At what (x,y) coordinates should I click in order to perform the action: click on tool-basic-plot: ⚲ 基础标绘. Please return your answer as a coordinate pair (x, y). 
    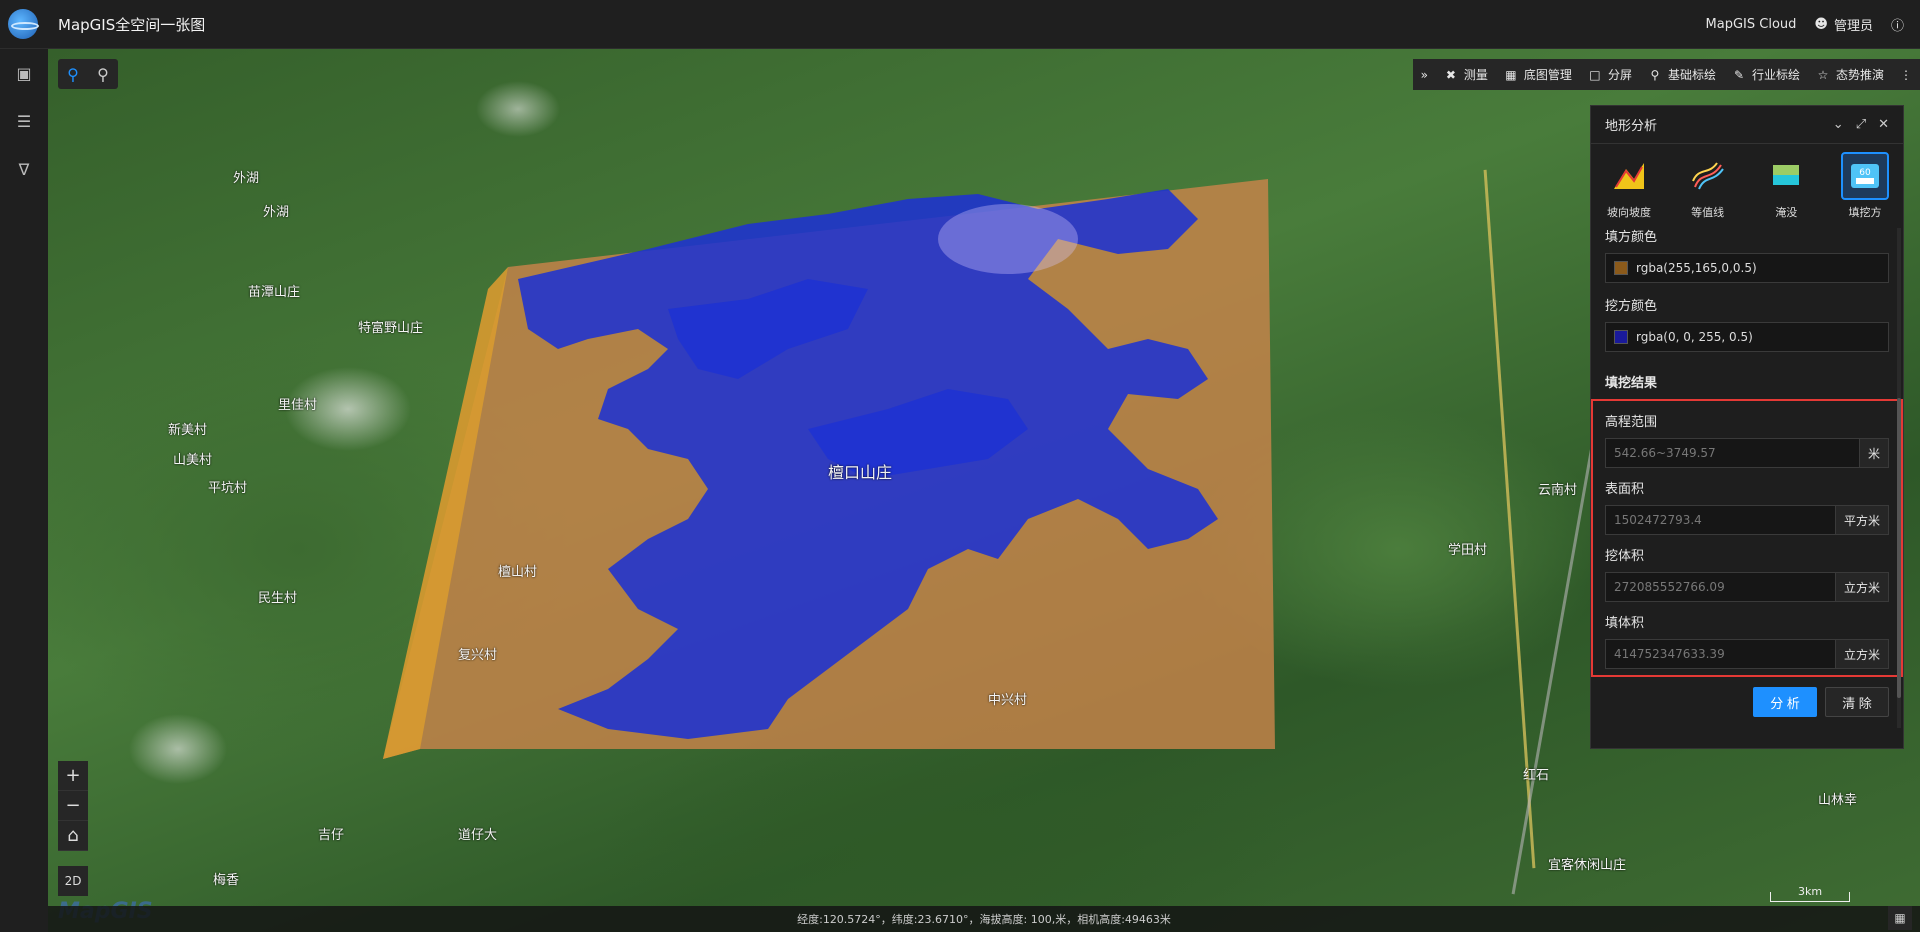
    Looking at the image, I should click on (1682, 74).